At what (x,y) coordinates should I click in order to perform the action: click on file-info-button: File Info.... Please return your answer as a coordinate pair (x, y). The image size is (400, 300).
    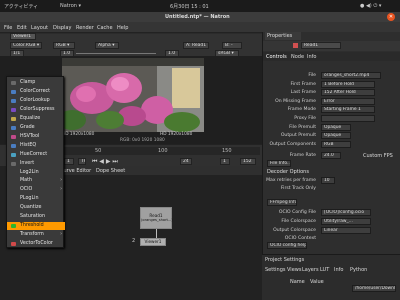
    Looking at the image, I should click on (279, 163).